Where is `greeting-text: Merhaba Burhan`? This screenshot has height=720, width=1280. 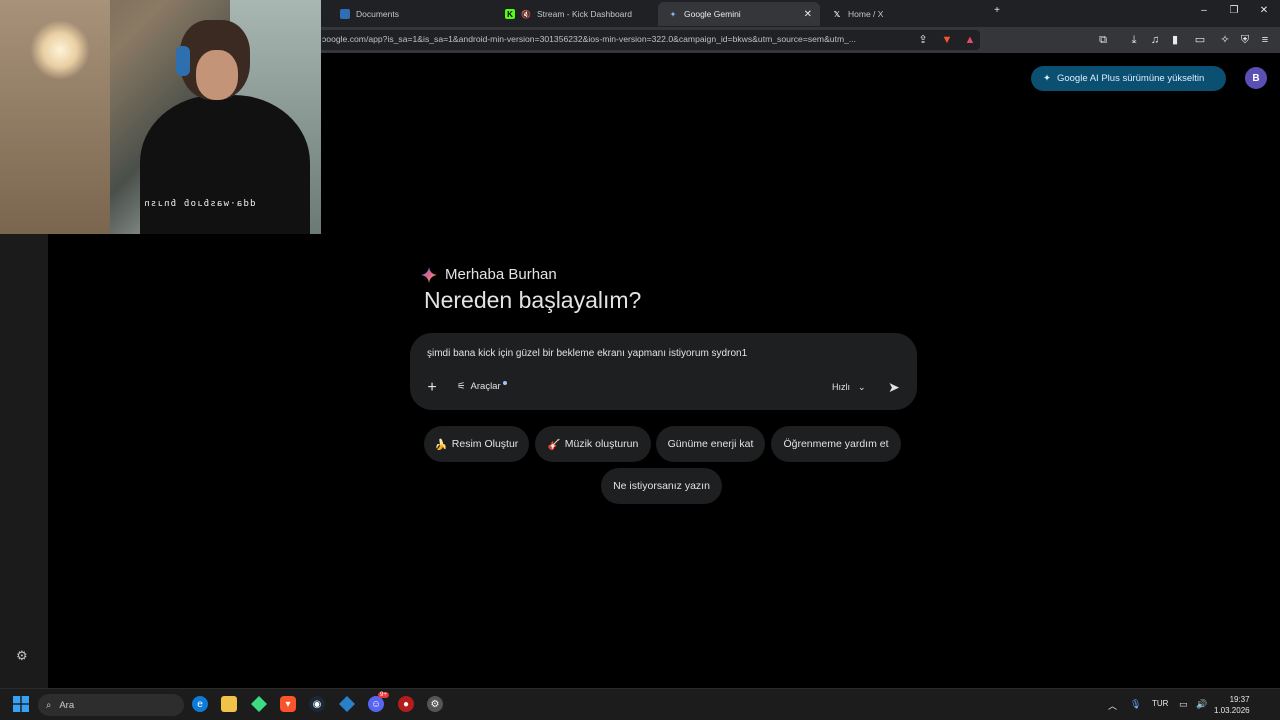
greeting-text: Merhaba Burhan is located at coordinates (501, 274).